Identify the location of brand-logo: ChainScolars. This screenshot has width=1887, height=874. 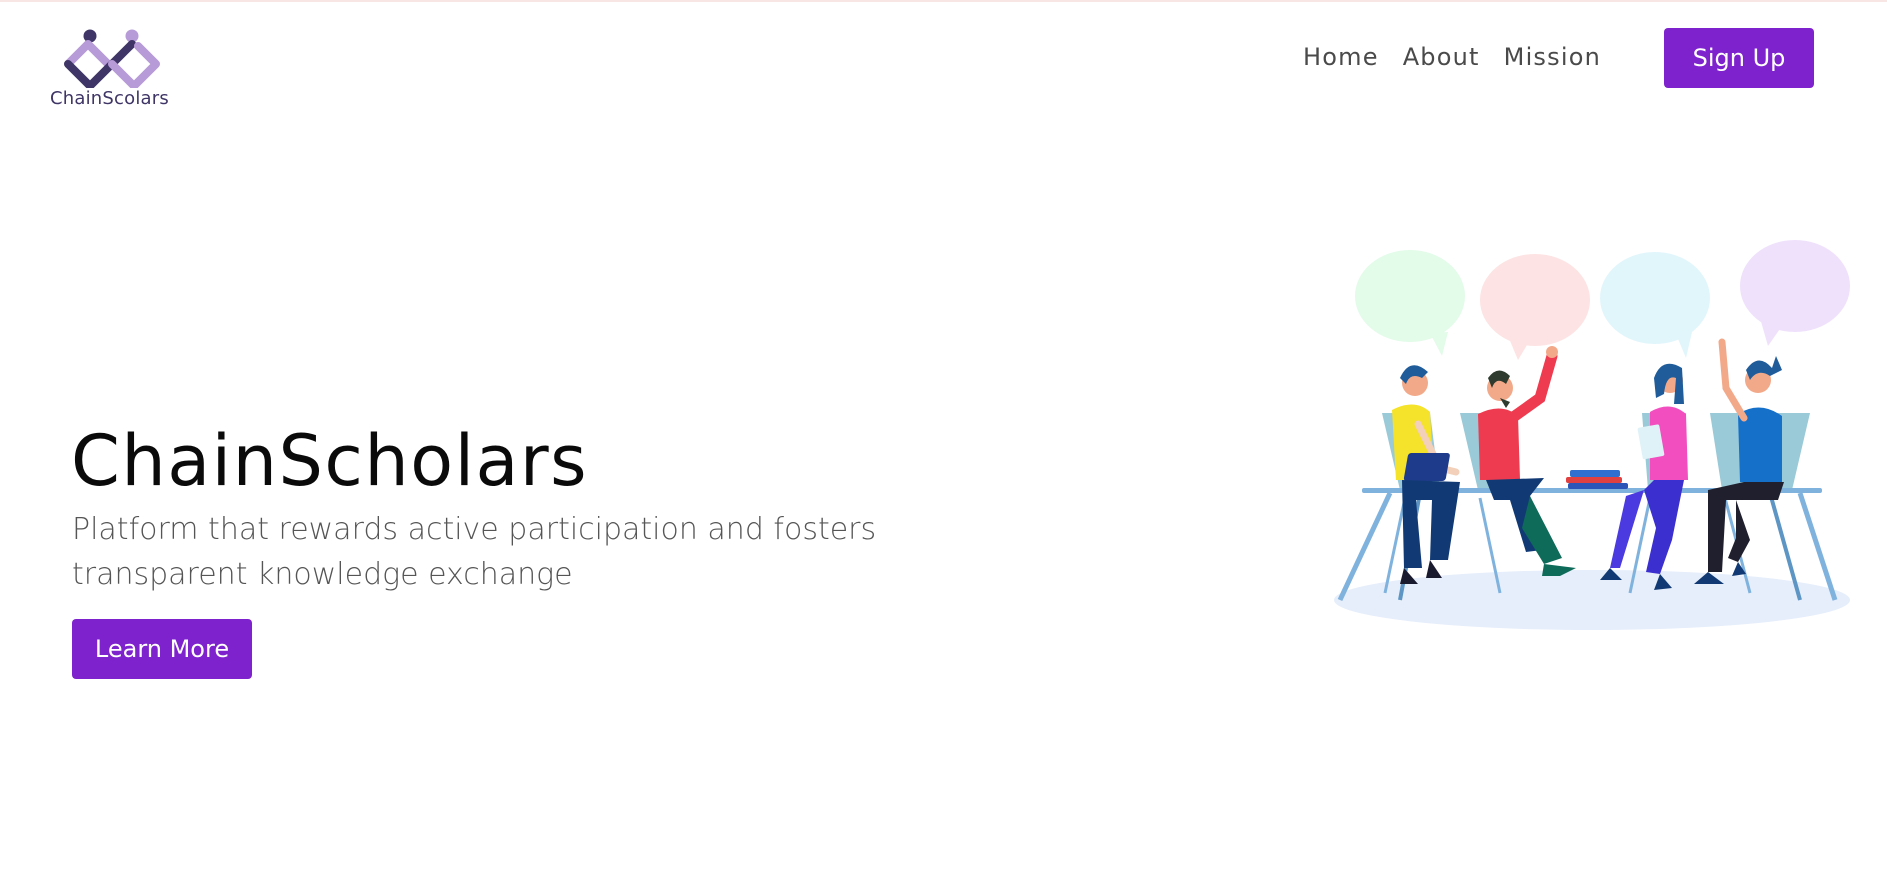
(111, 71).